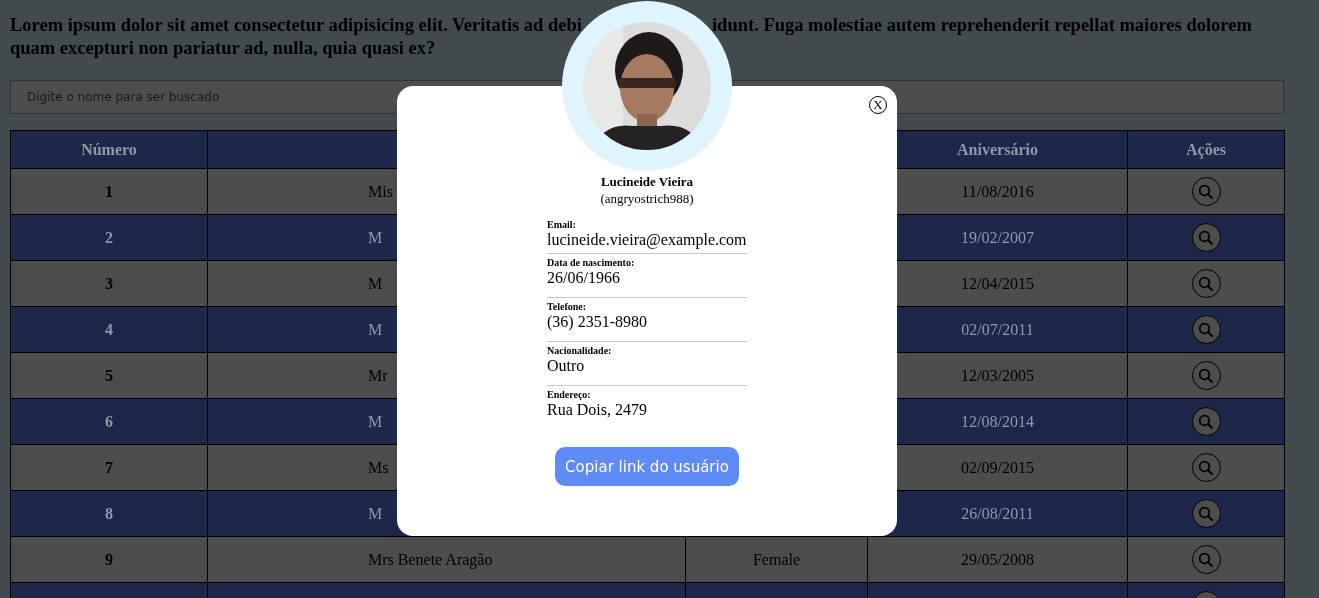 The width and height of the screenshot is (1319, 598). Describe the element at coordinates (109, 237) in the screenshot. I see `table-cell: 2` at that location.